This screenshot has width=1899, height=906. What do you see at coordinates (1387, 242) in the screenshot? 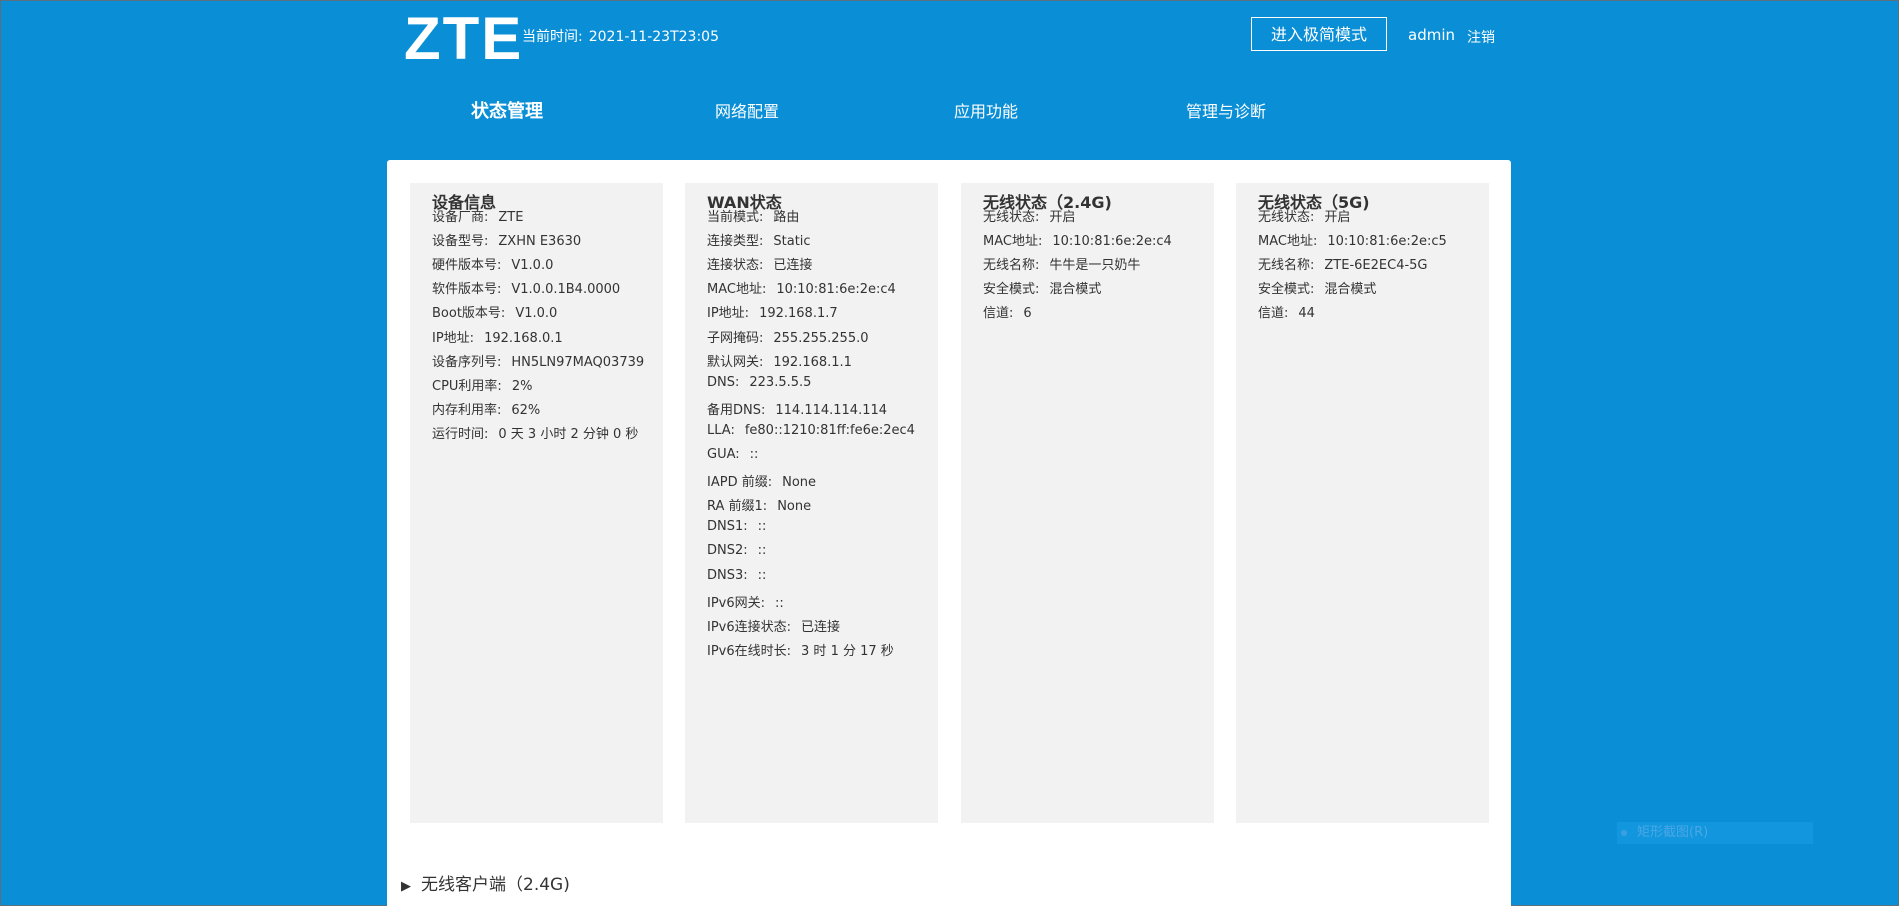
I see `info-value: 10:10:81:6e:2e:c5` at bounding box center [1387, 242].